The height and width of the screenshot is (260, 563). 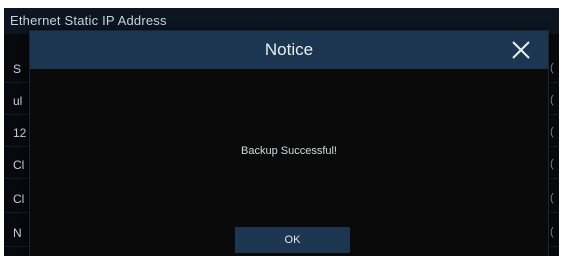 What do you see at coordinates (20, 133) in the screenshot?
I see `background-row-label: 12` at bounding box center [20, 133].